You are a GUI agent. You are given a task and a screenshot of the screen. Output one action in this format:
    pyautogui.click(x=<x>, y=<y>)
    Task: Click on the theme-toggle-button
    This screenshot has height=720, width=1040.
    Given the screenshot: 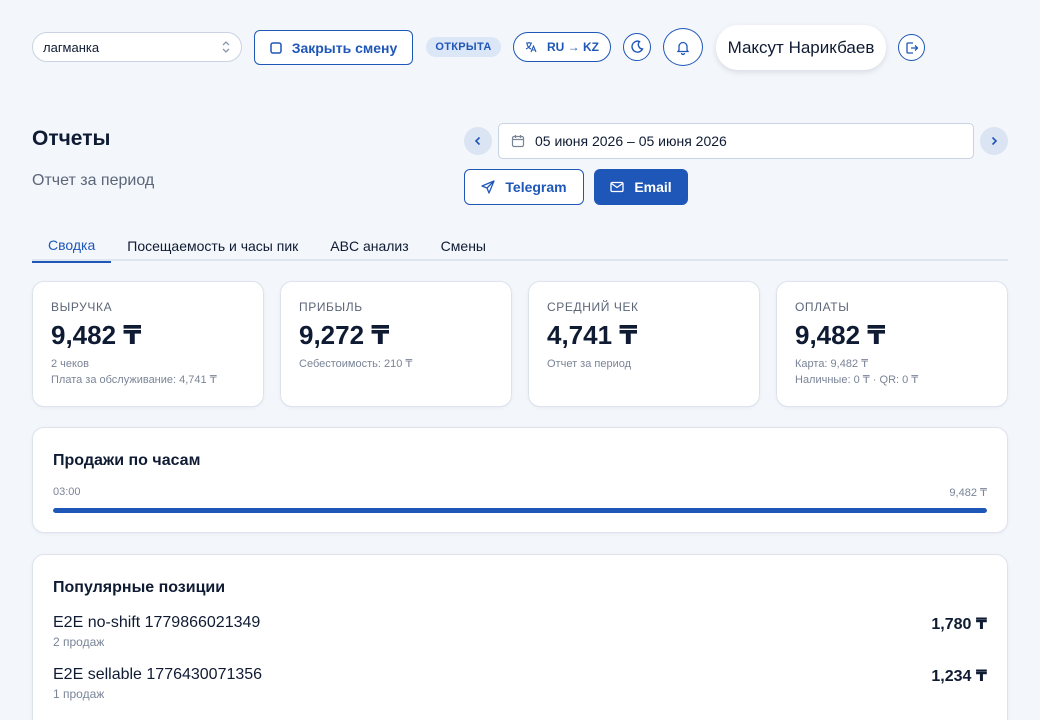 What is the action you would take?
    pyautogui.click(x=637, y=47)
    